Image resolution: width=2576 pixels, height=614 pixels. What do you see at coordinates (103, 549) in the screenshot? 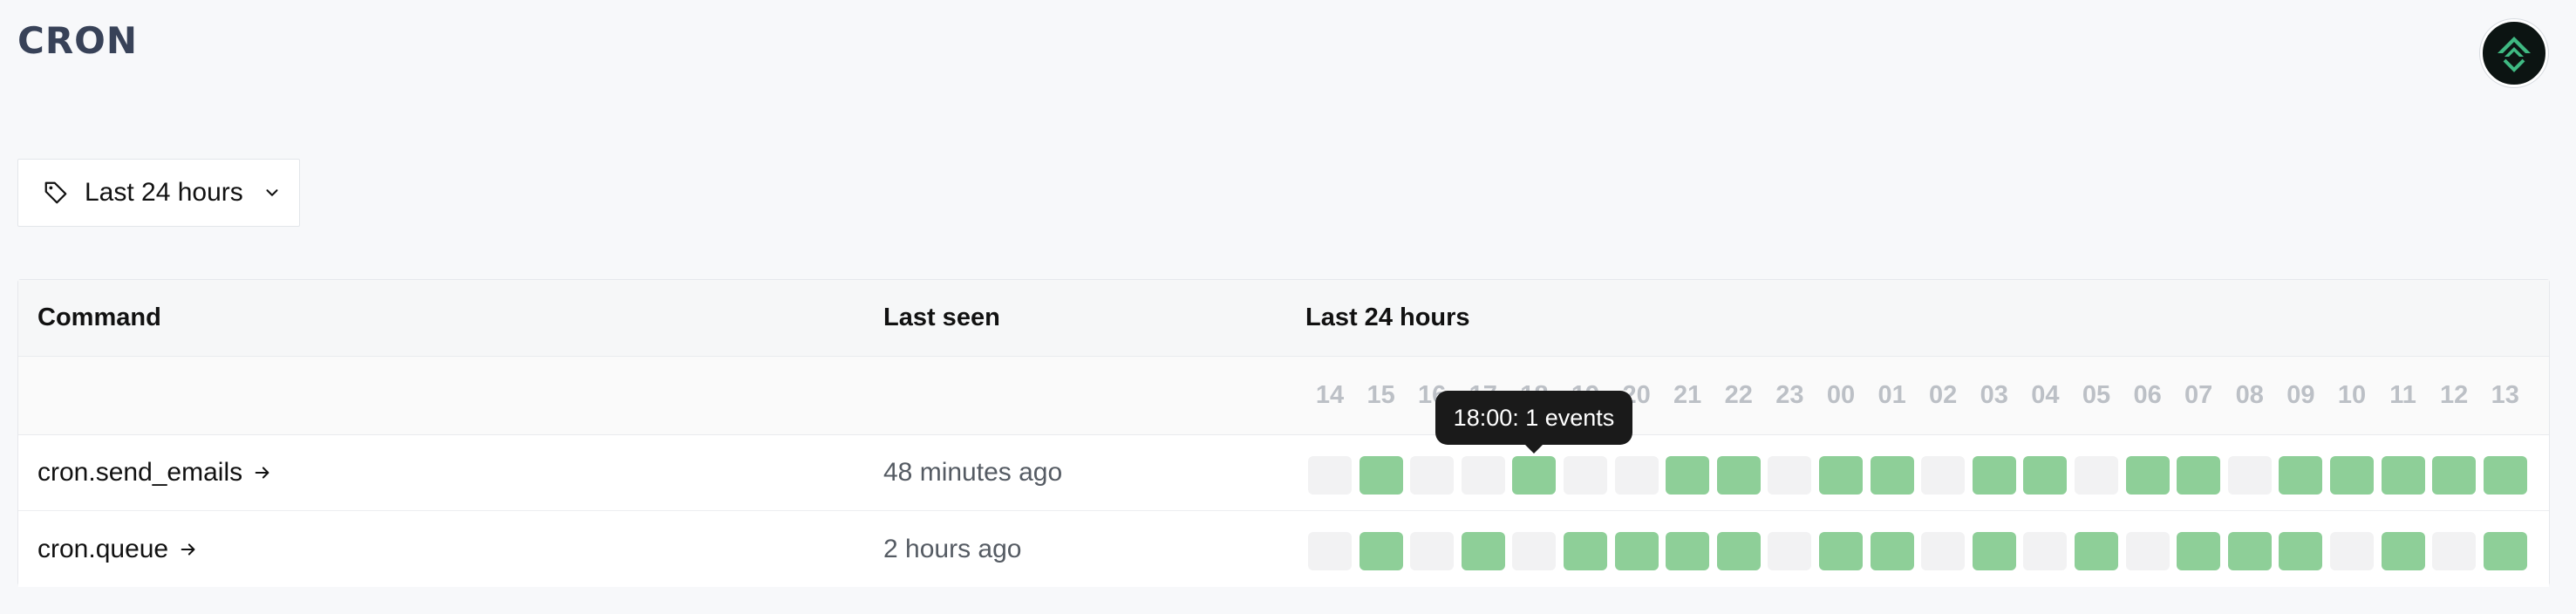
I see `command-name: cron.queue` at bounding box center [103, 549].